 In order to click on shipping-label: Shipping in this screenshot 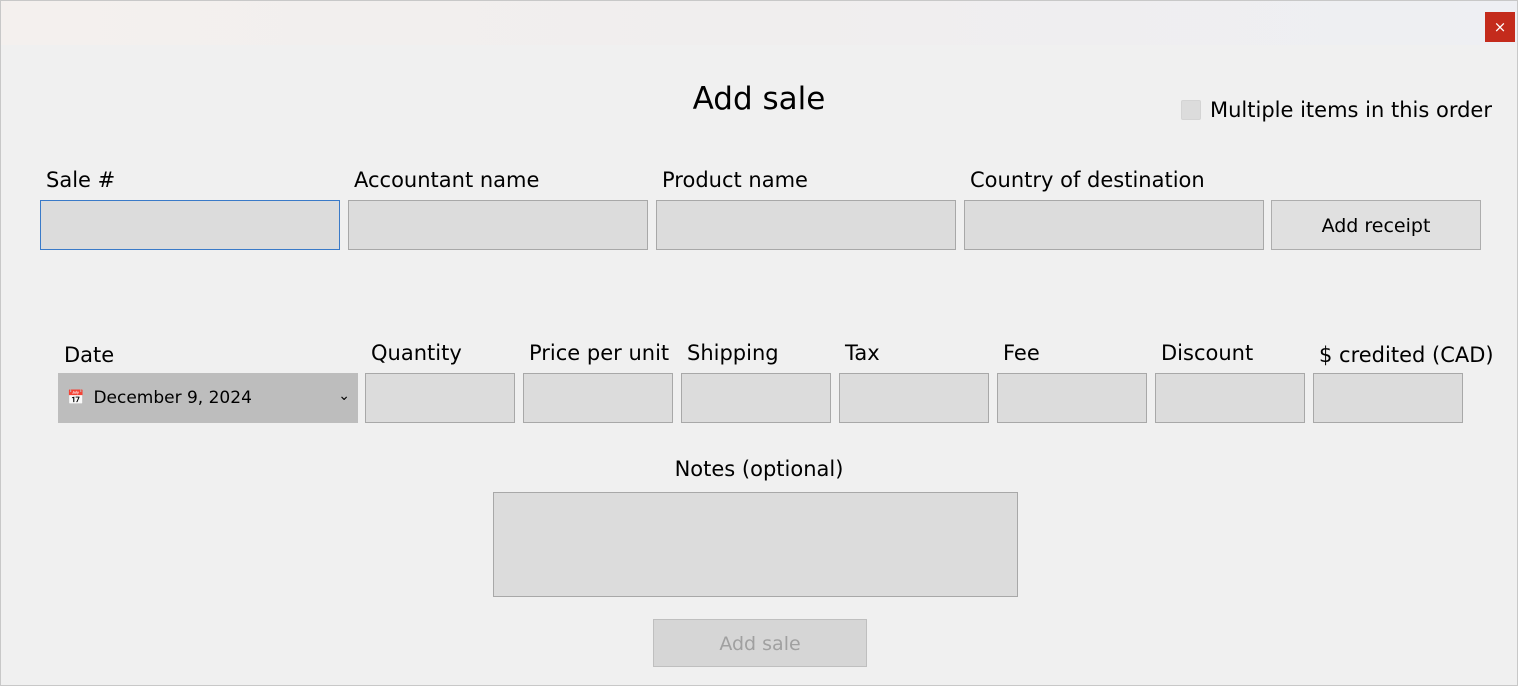, I will do `click(733, 353)`.